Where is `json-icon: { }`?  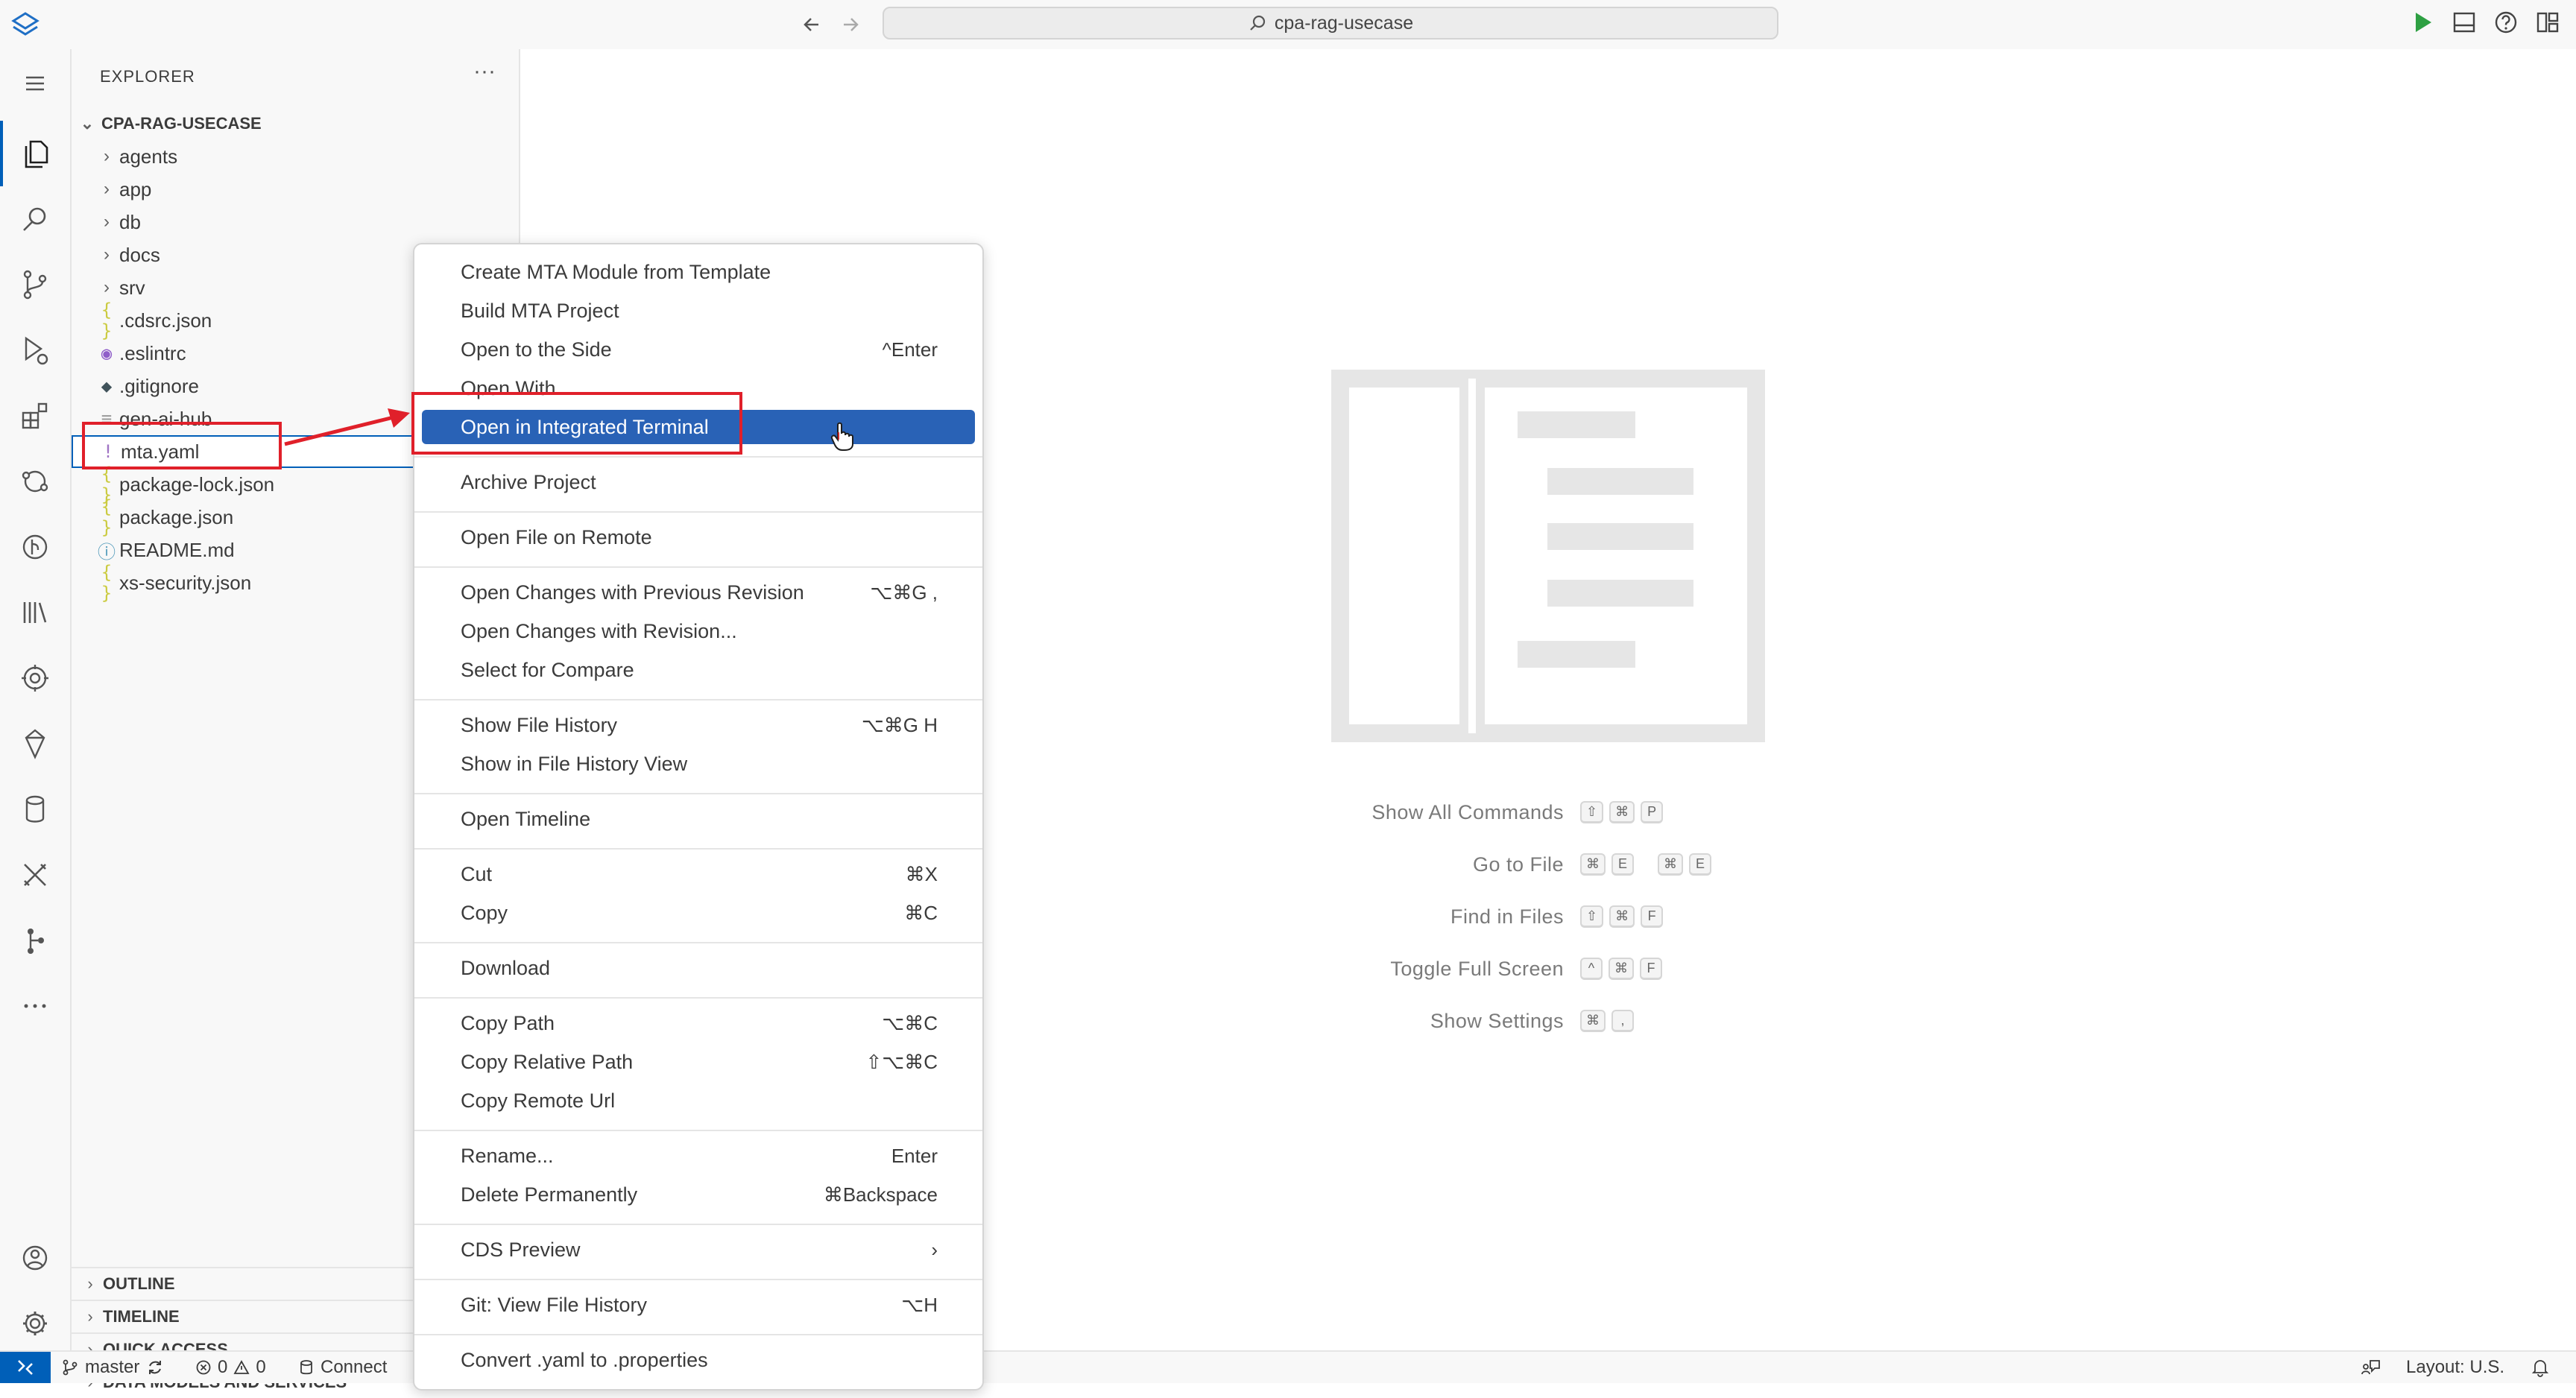 json-icon: { } is located at coordinates (107, 320).